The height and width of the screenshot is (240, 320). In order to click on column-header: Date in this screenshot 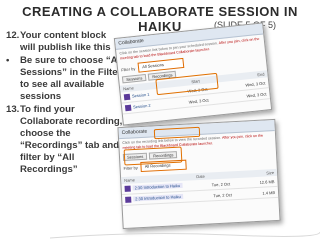, I will do `click(200, 176)`.